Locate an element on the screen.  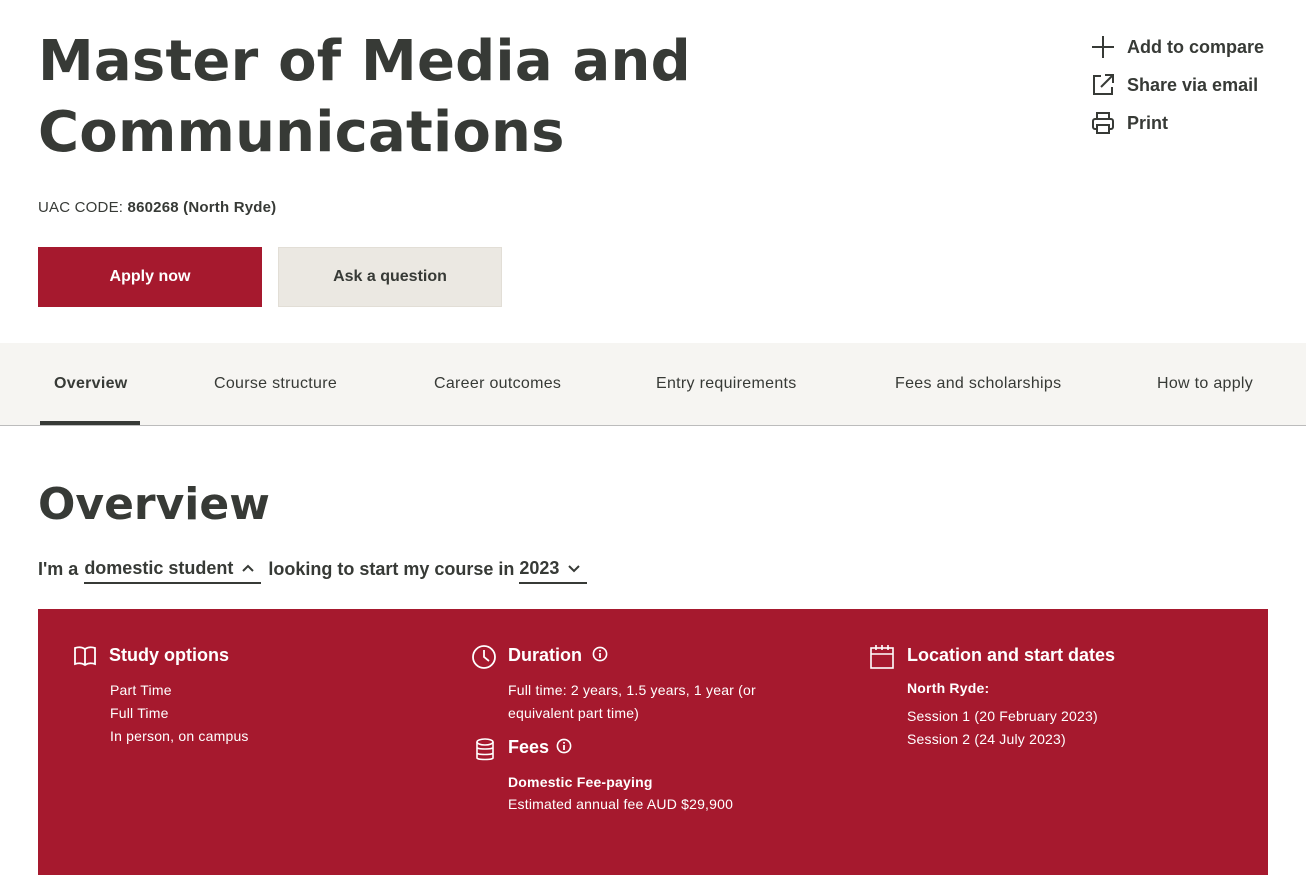
duration-heading: Duration is located at coordinates (545, 655).